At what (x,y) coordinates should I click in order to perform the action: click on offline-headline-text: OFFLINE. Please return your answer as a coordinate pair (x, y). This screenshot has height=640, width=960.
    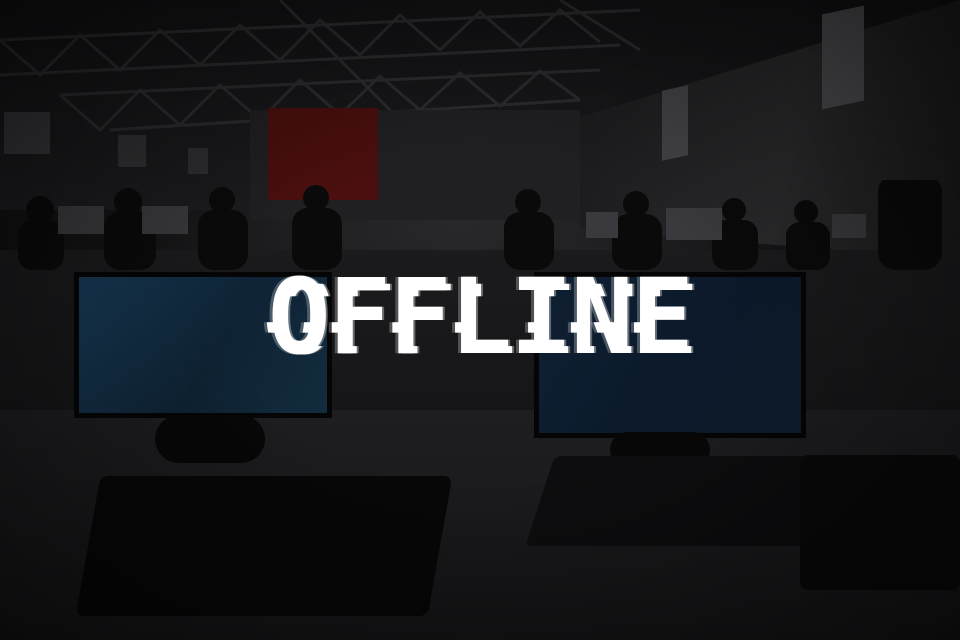
    Looking at the image, I should click on (480, 317).